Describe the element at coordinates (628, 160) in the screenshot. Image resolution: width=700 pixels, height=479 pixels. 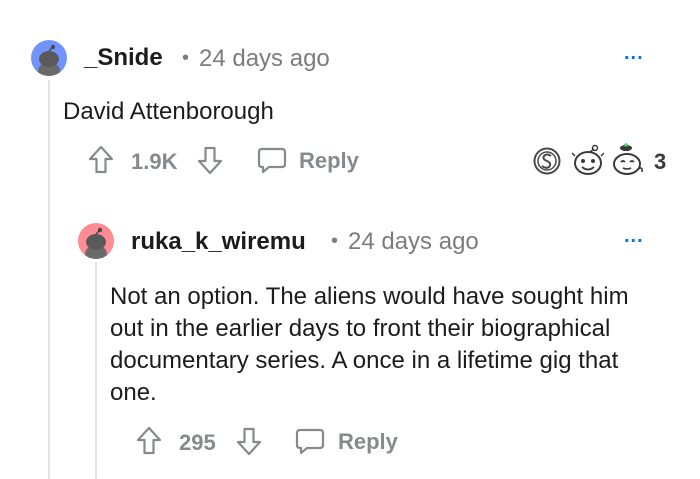
I see `helpful-award-icon` at that location.